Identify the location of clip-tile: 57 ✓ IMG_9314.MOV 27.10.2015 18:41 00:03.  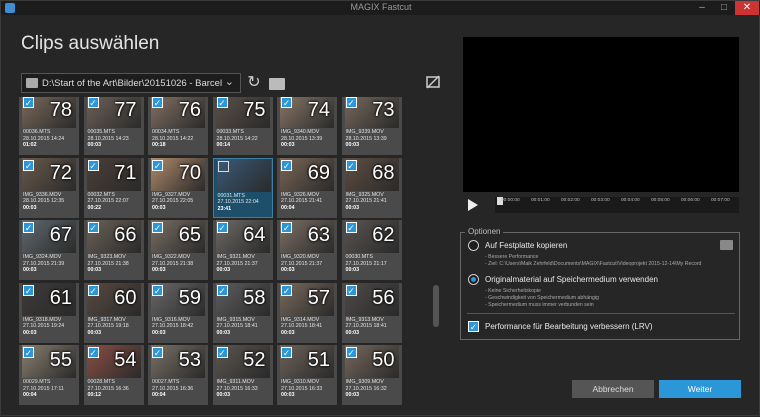
(307, 312).